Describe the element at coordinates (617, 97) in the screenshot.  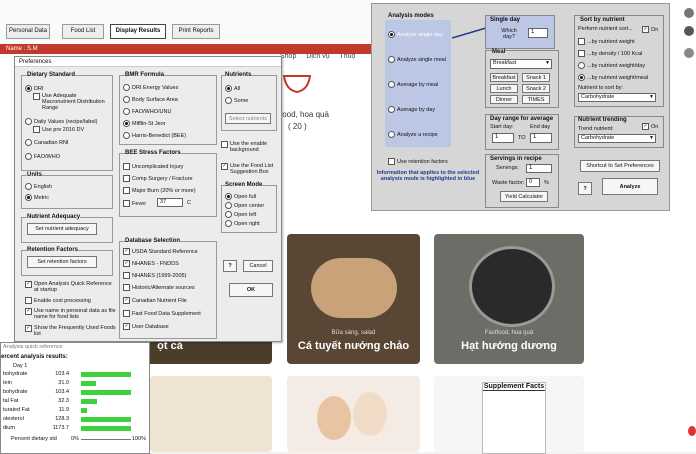
I see `sort-nutrient-select: Carbohydrate ▼` at that location.